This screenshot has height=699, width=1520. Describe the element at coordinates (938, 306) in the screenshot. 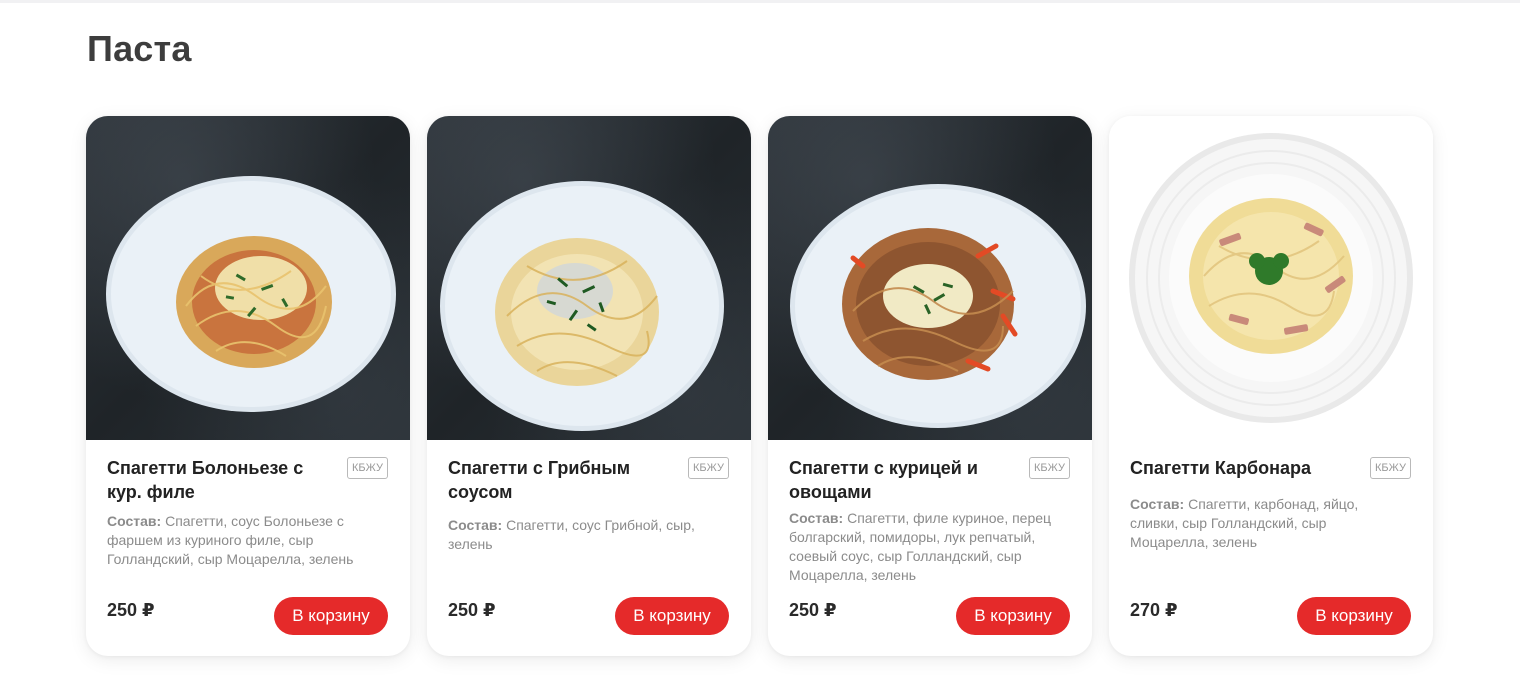

I see `pasta-chicken-vegetables-image` at that location.